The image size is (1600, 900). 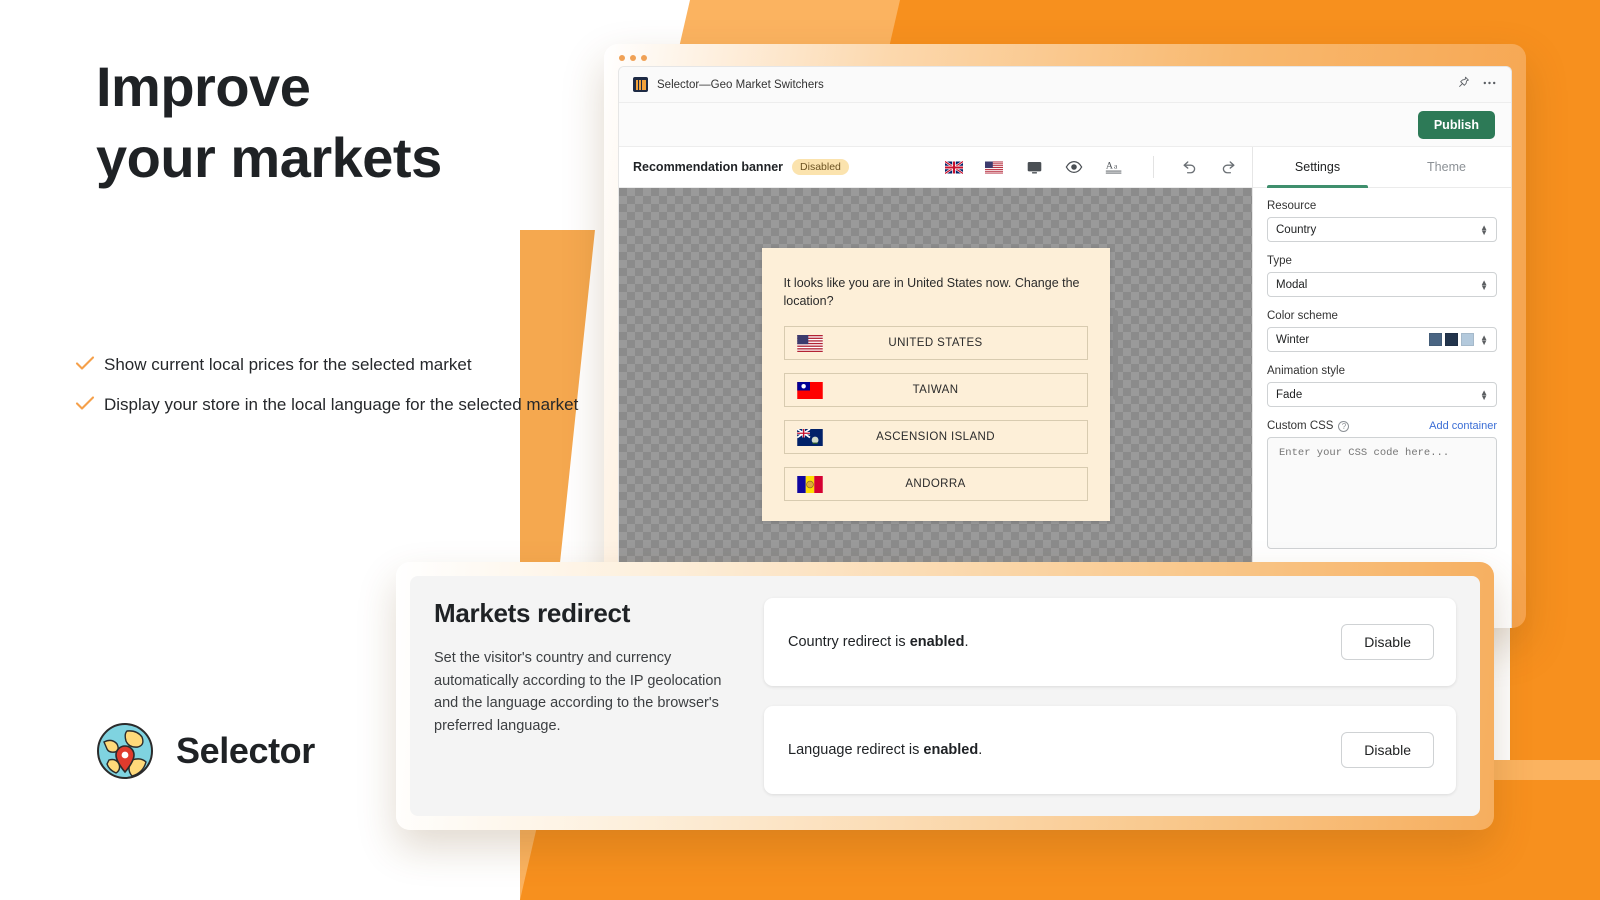 I want to click on resource-select: Country ▲ ▼, so click(x=1382, y=229).